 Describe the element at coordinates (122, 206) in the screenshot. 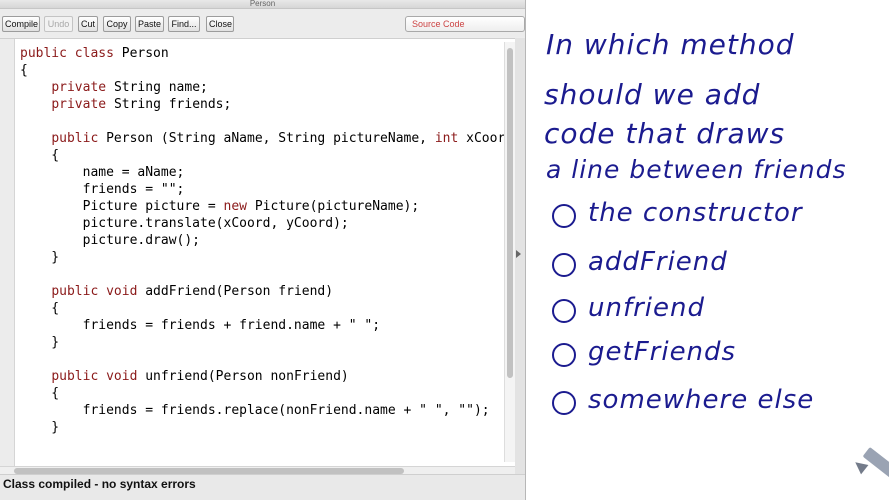

I see `code-text: Picture picture =` at that location.